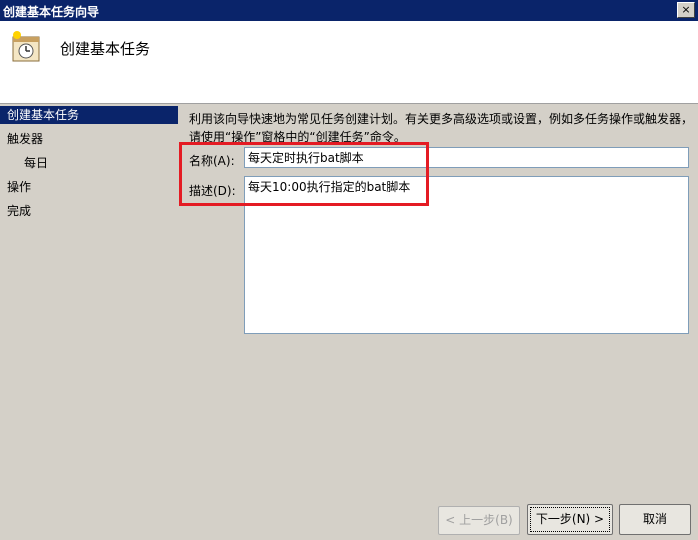  I want to click on close-button: ×, so click(686, 10).